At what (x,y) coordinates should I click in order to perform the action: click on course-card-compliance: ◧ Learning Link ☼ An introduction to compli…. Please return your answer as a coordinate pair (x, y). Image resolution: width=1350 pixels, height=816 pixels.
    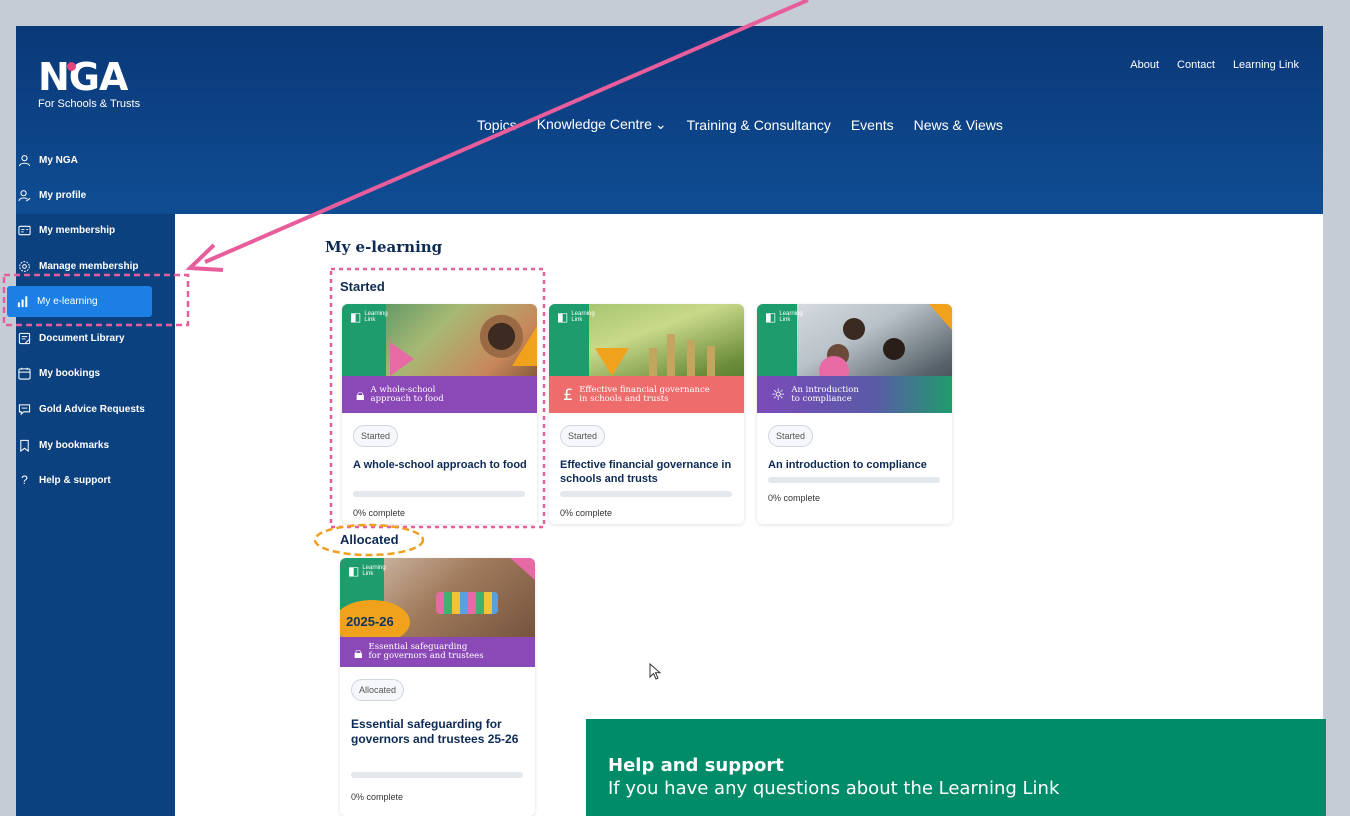
    Looking at the image, I should click on (854, 414).